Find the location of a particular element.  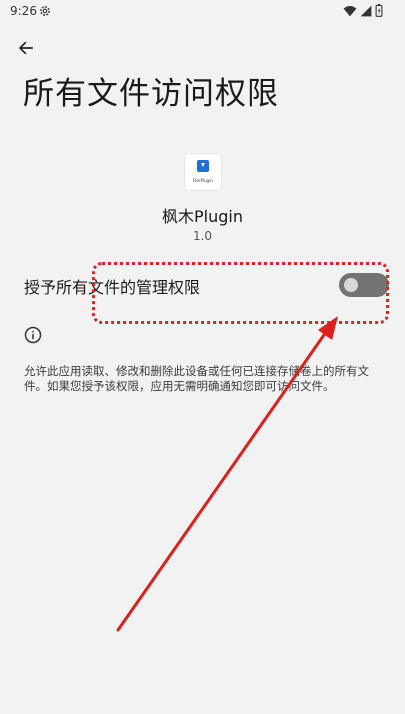

app-name: 枫木Plugin is located at coordinates (202, 216).